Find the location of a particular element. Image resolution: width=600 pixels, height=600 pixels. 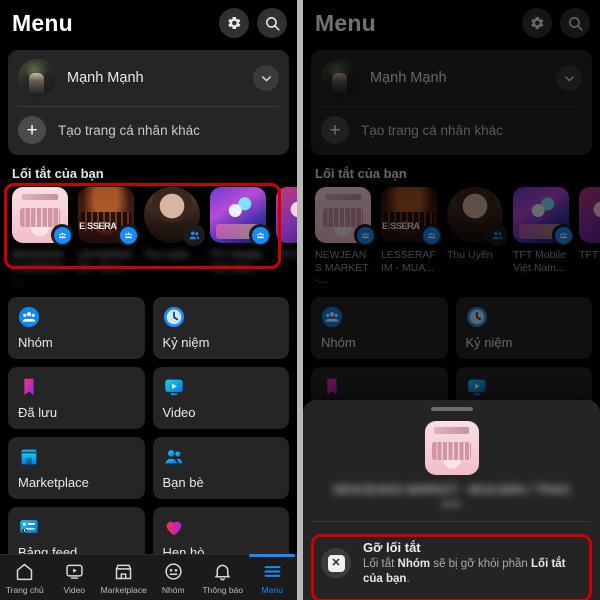

menu-tile-saved-bookmark: Đã lưu is located at coordinates (76, 397).